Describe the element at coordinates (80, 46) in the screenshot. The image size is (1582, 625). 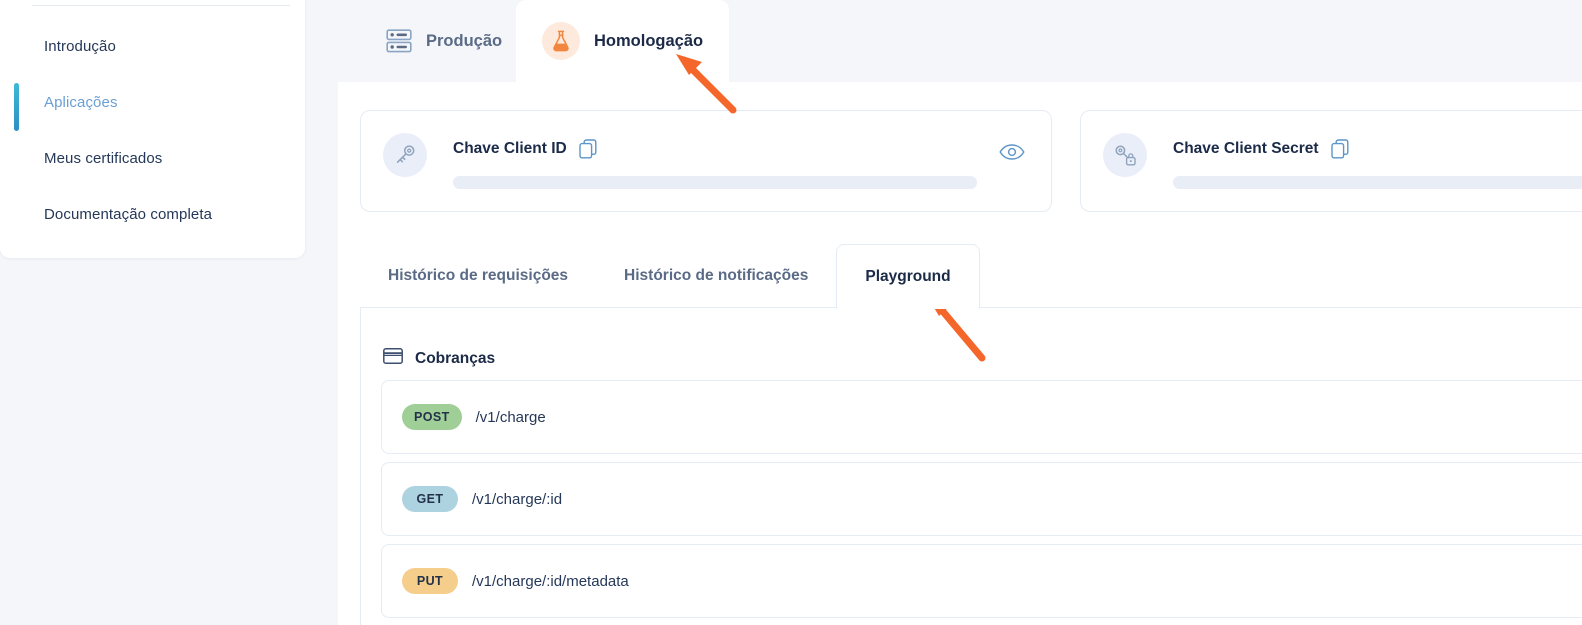
I see `sidebar-item-label: Introdução` at that location.